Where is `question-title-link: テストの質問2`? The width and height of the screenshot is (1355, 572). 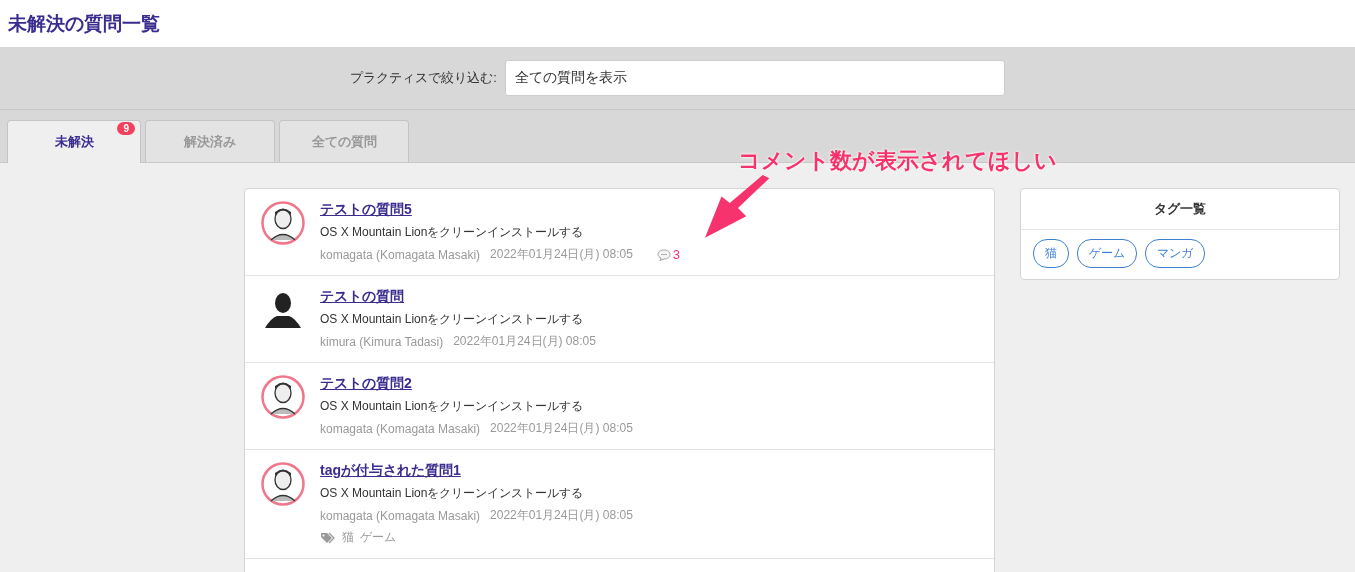
question-title-link: テストの質問2 is located at coordinates (476, 384).